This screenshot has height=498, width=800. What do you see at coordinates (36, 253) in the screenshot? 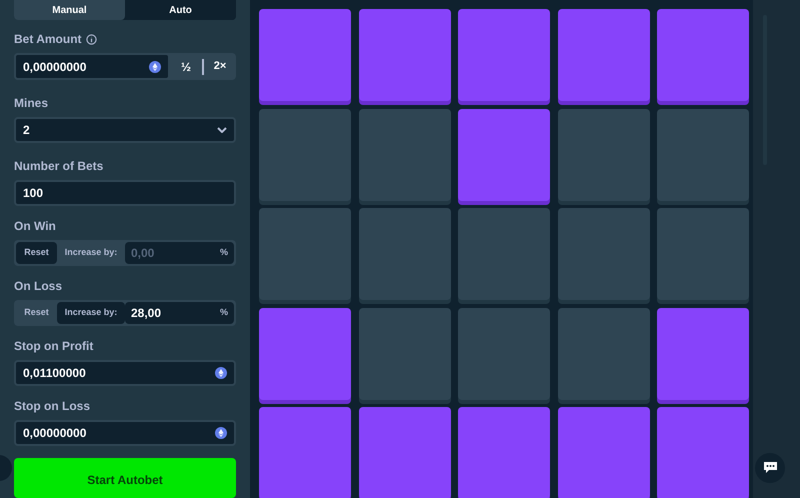
I see `mode-button: Reset` at bounding box center [36, 253].